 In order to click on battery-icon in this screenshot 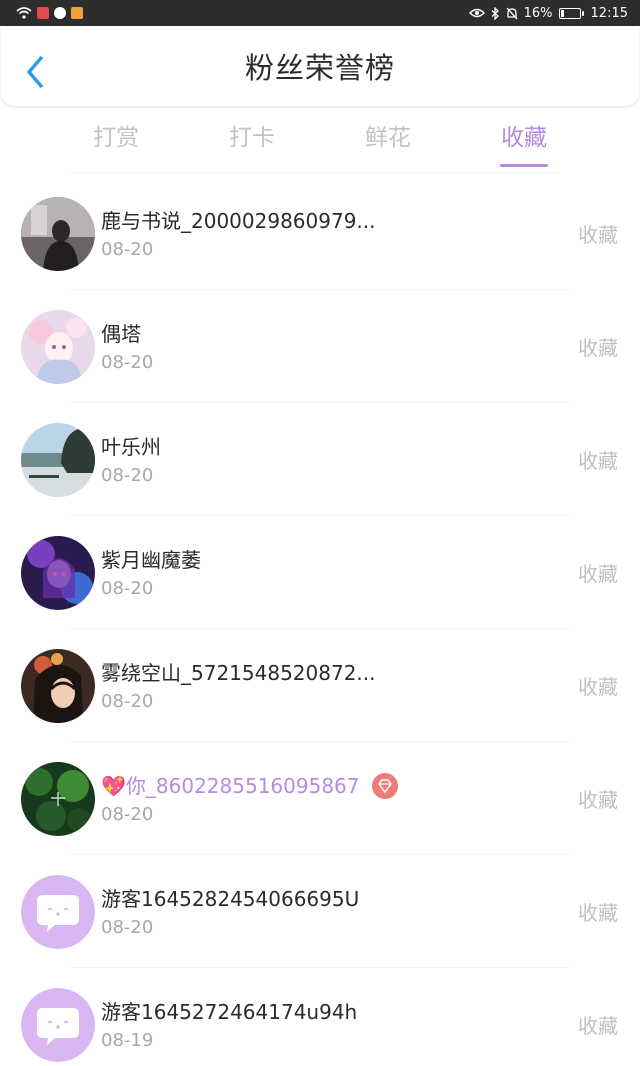, I will do `click(571, 13)`.